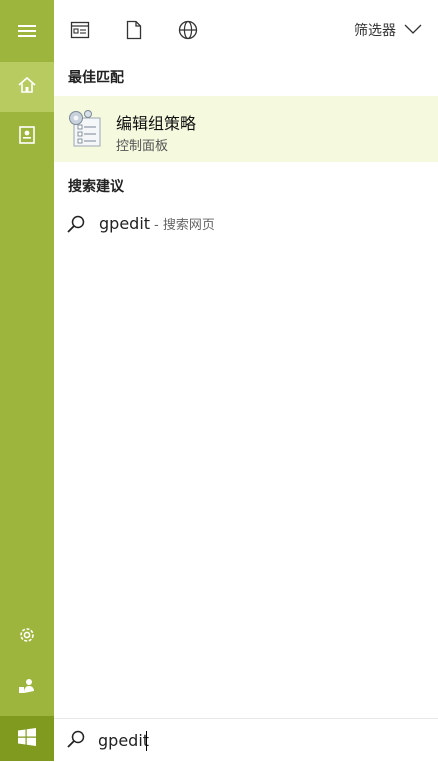 This screenshot has width=438, height=762. I want to click on best-match-title: 编辑组策略, so click(156, 123).